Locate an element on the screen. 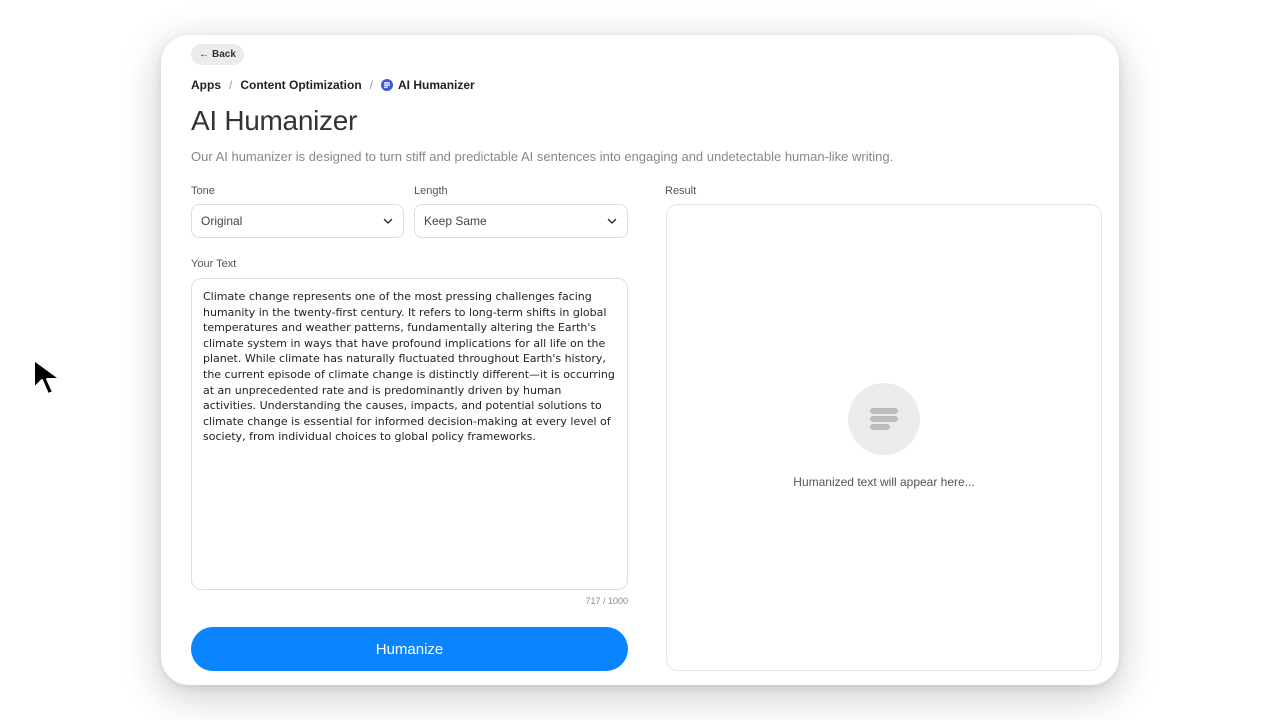 The image size is (1280, 720). placeholder-icon-circle is located at coordinates (884, 419).